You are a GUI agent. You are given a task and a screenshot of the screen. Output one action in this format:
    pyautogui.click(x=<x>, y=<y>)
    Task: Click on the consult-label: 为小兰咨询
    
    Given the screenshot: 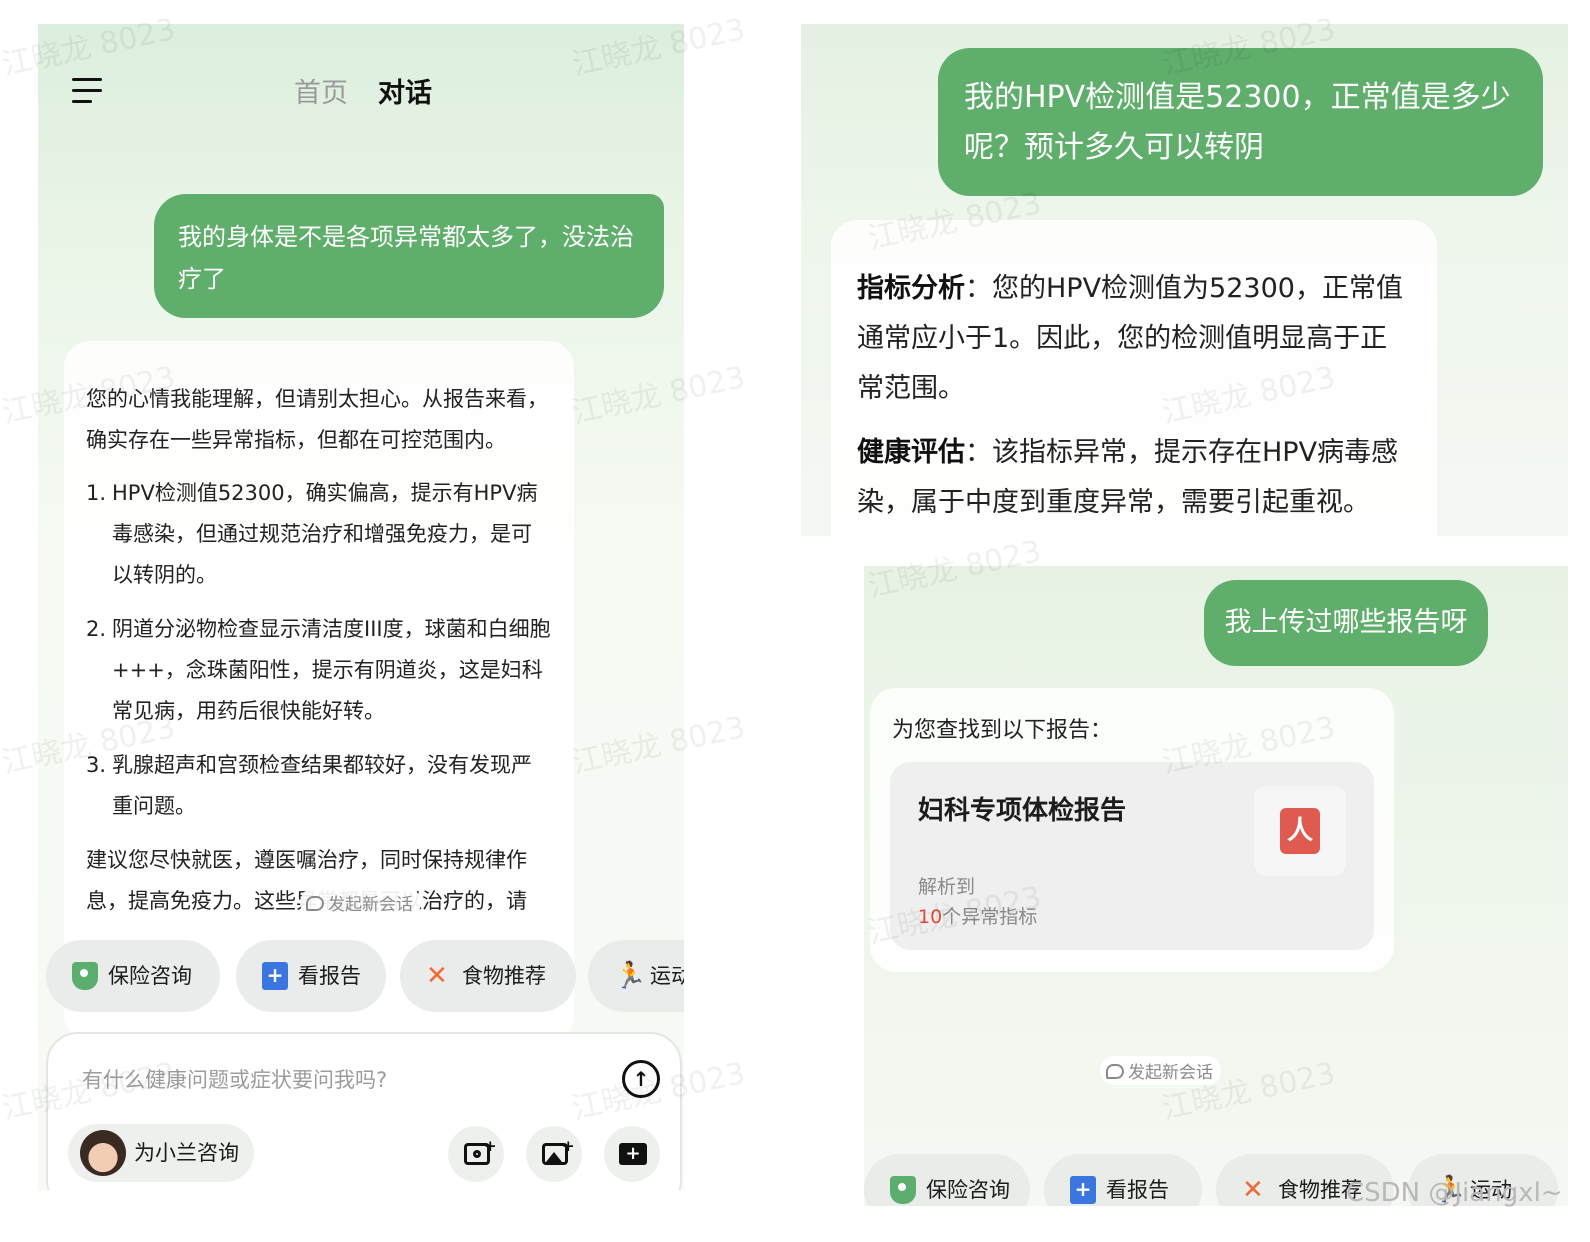 What is the action you would take?
    pyautogui.click(x=186, y=1153)
    